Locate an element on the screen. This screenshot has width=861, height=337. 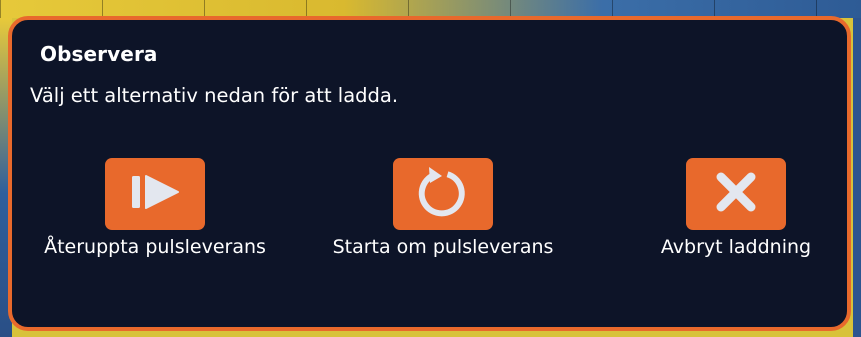
dialog-message: Välj ett alternativ nedan för att ladda. is located at coordinates (214, 95).